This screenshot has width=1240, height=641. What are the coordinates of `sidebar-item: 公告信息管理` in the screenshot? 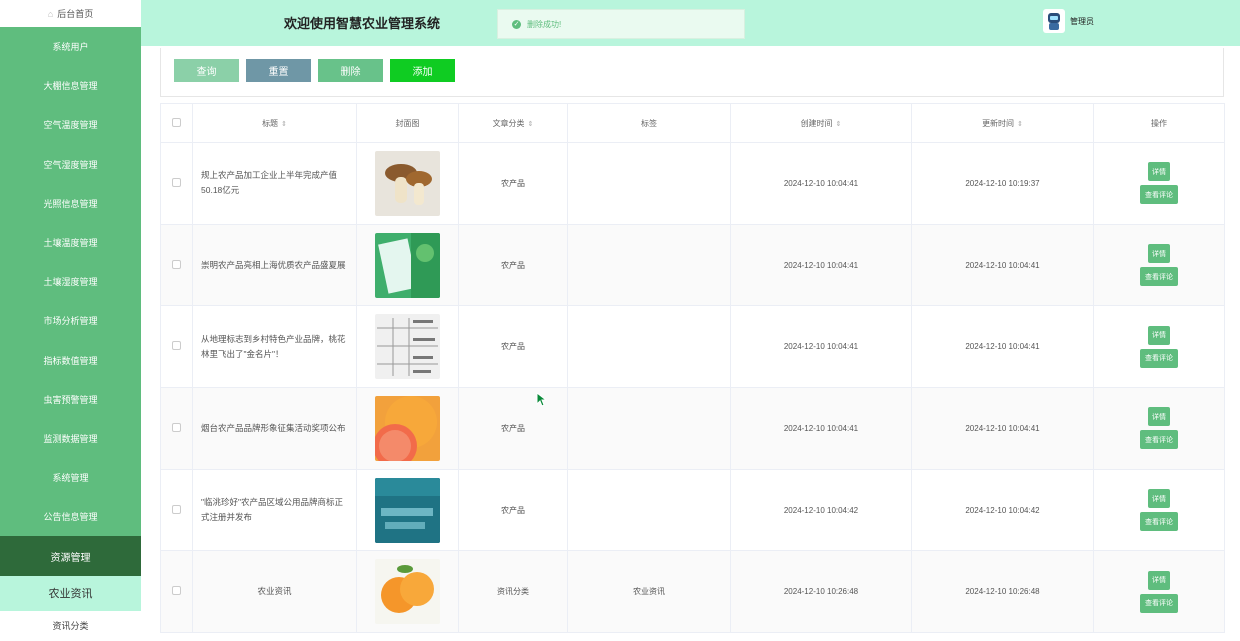 It's located at (70, 516).